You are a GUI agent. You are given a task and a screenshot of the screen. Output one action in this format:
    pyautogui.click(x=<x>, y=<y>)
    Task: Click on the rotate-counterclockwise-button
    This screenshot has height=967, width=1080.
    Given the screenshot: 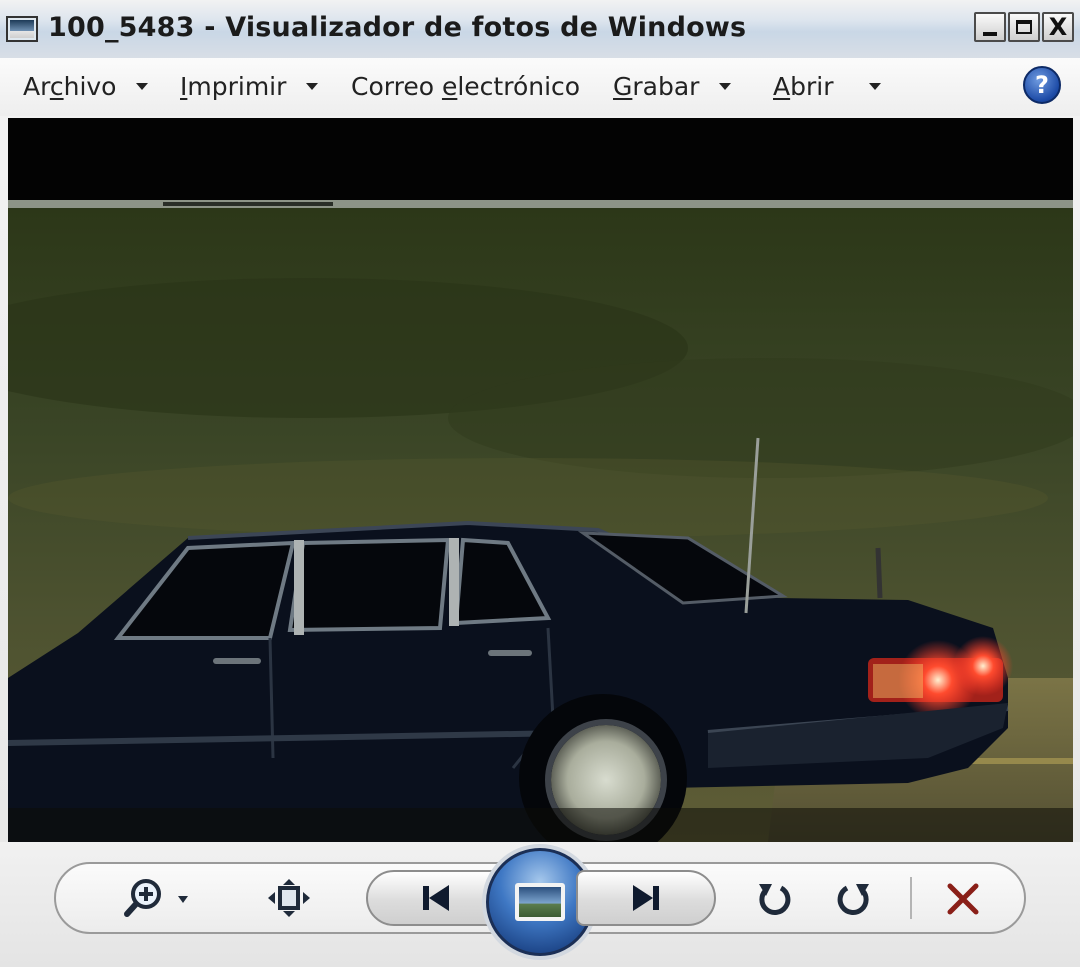 What is the action you would take?
    pyautogui.click(x=774, y=898)
    